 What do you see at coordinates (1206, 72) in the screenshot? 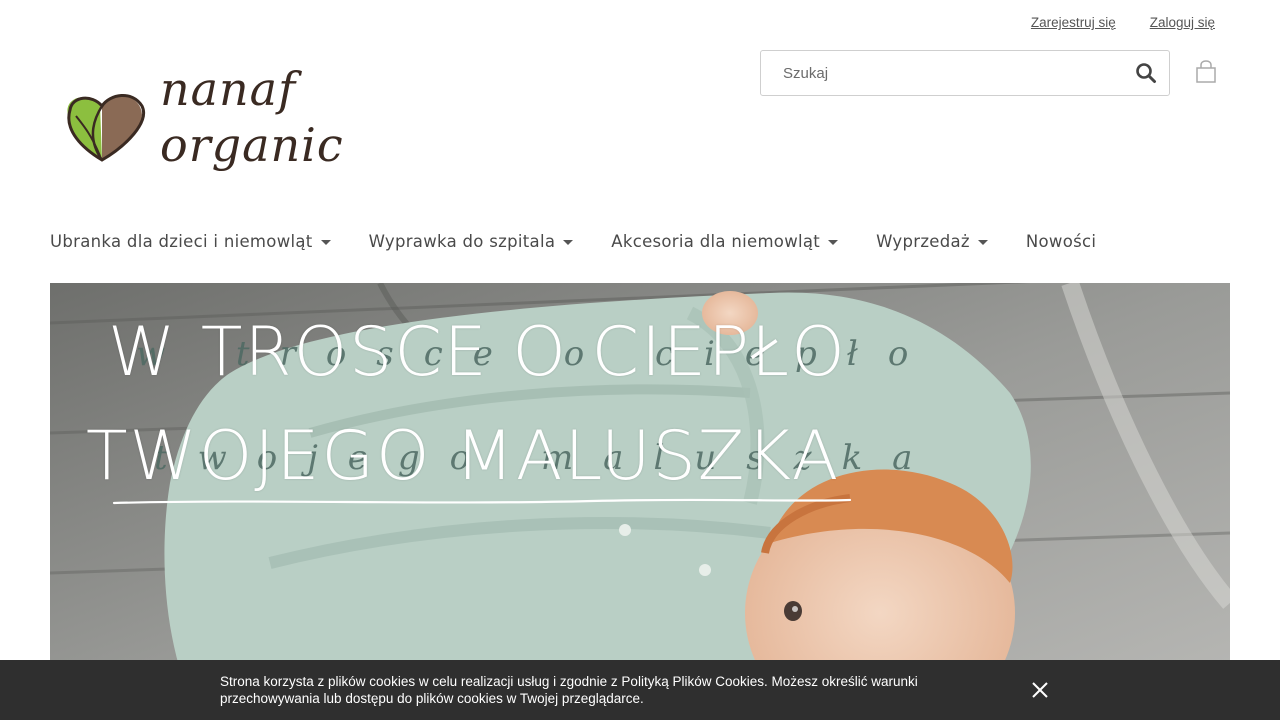
I see `shopping-bag-icon` at bounding box center [1206, 72].